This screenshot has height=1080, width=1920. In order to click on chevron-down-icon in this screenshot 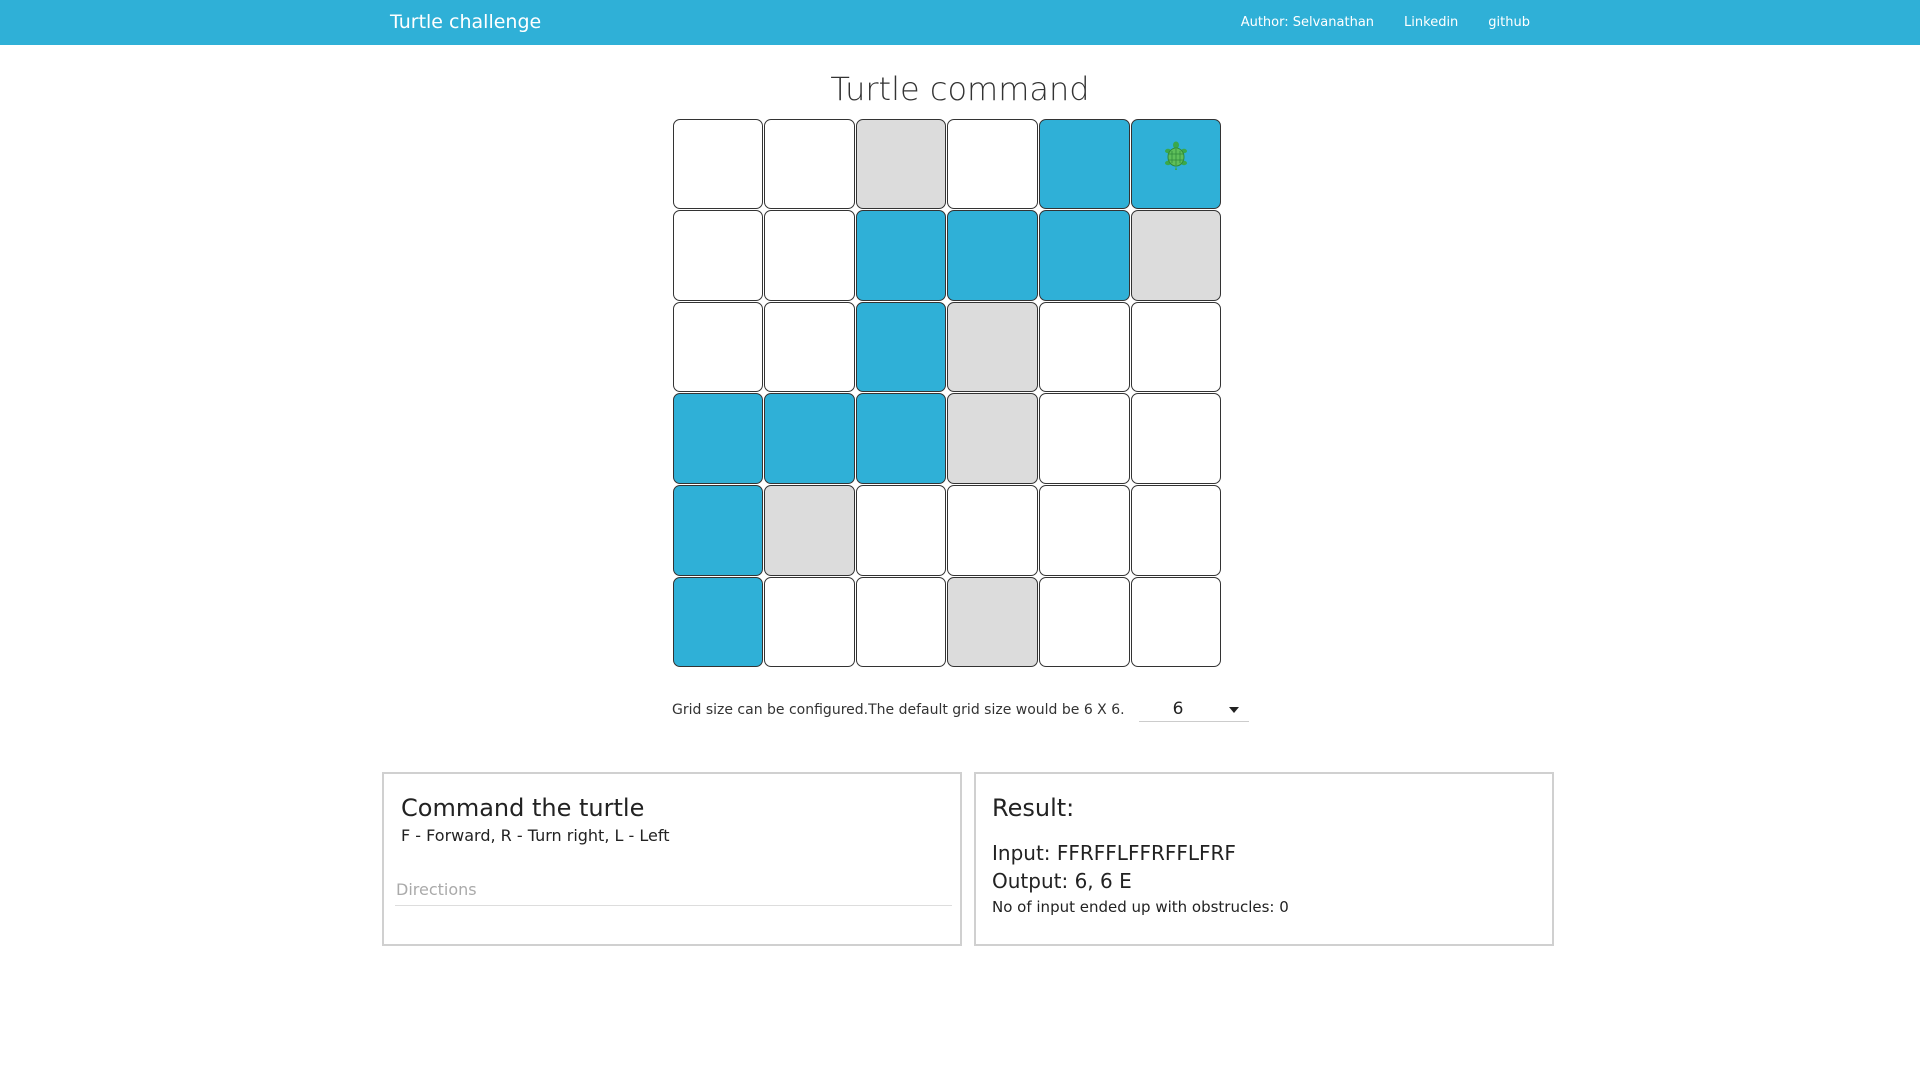, I will do `click(1233, 710)`.